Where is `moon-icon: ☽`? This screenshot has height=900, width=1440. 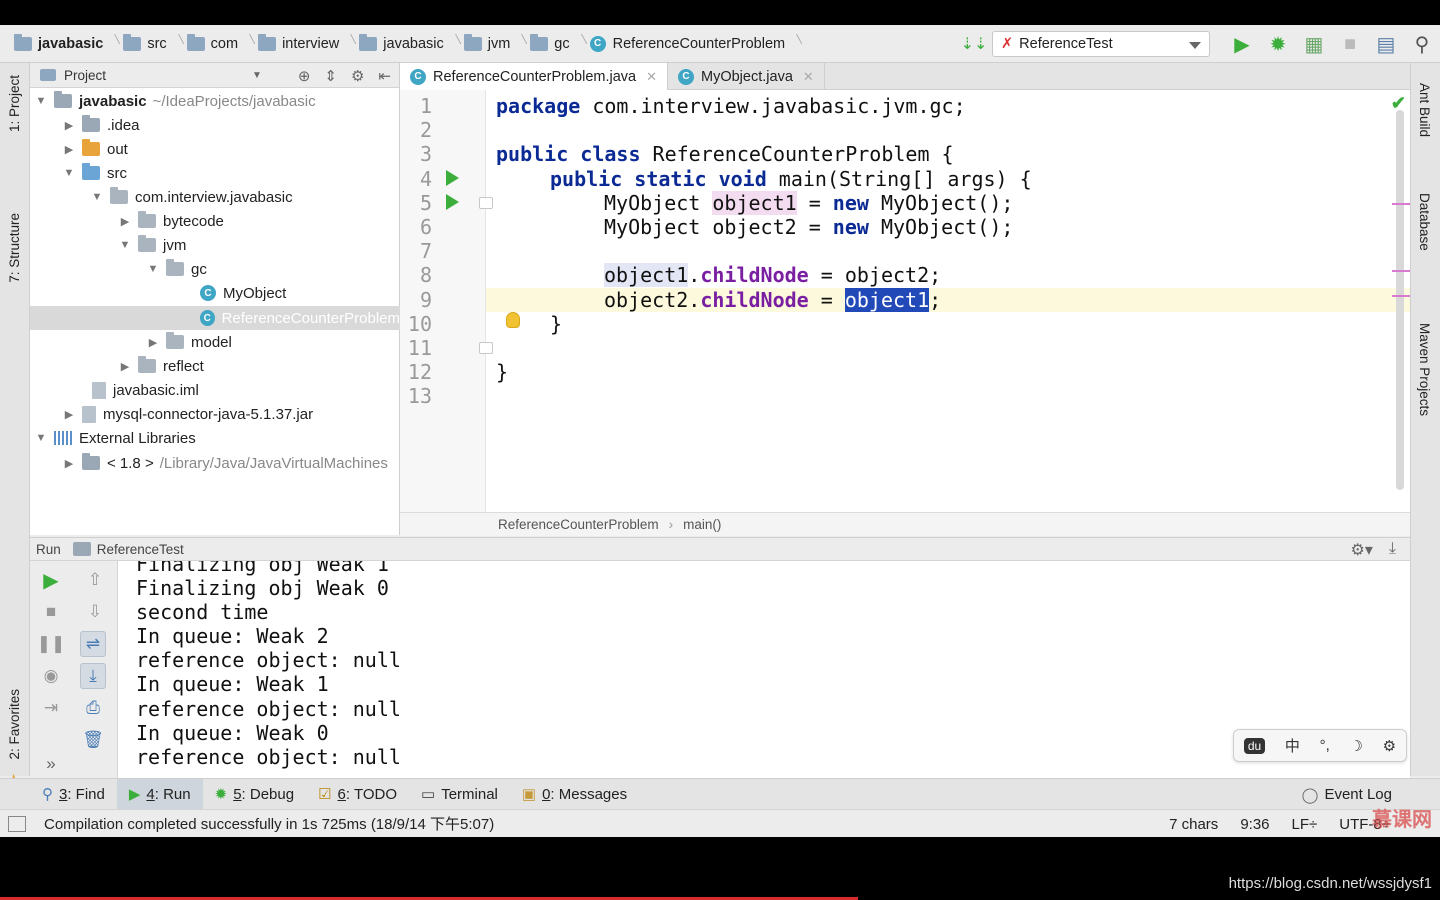
moon-icon: ☽ is located at coordinates (1356, 746).